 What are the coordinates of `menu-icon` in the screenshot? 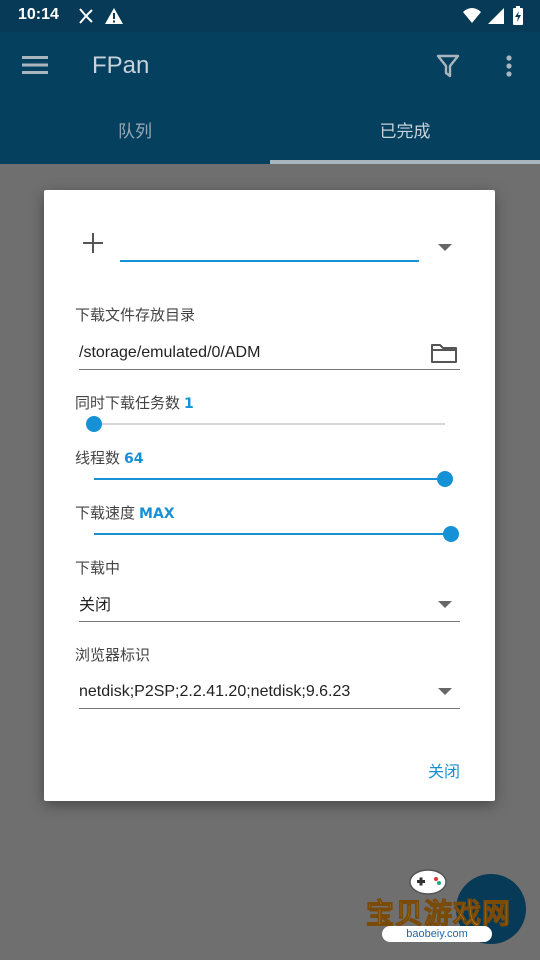 It's located at (35, 65).